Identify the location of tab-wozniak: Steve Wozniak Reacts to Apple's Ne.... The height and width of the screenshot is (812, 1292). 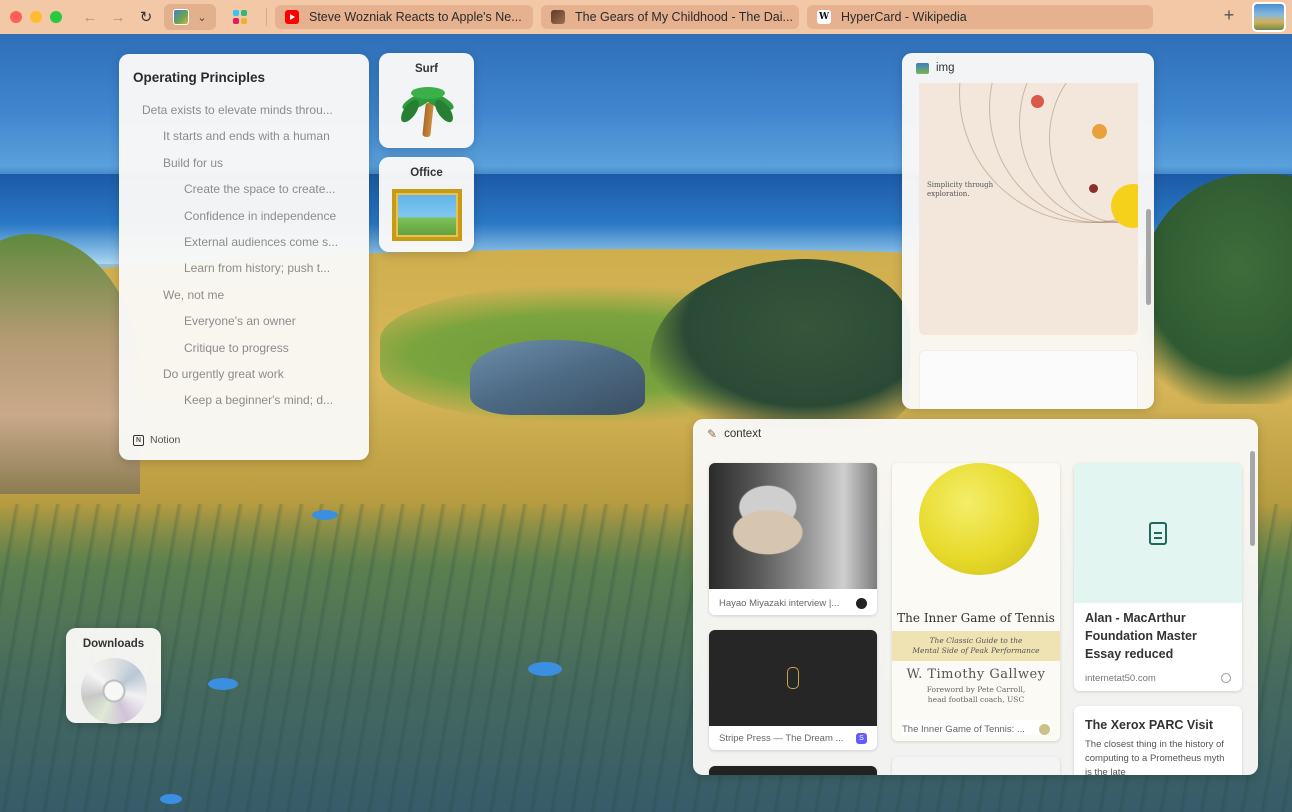
(404, 17).